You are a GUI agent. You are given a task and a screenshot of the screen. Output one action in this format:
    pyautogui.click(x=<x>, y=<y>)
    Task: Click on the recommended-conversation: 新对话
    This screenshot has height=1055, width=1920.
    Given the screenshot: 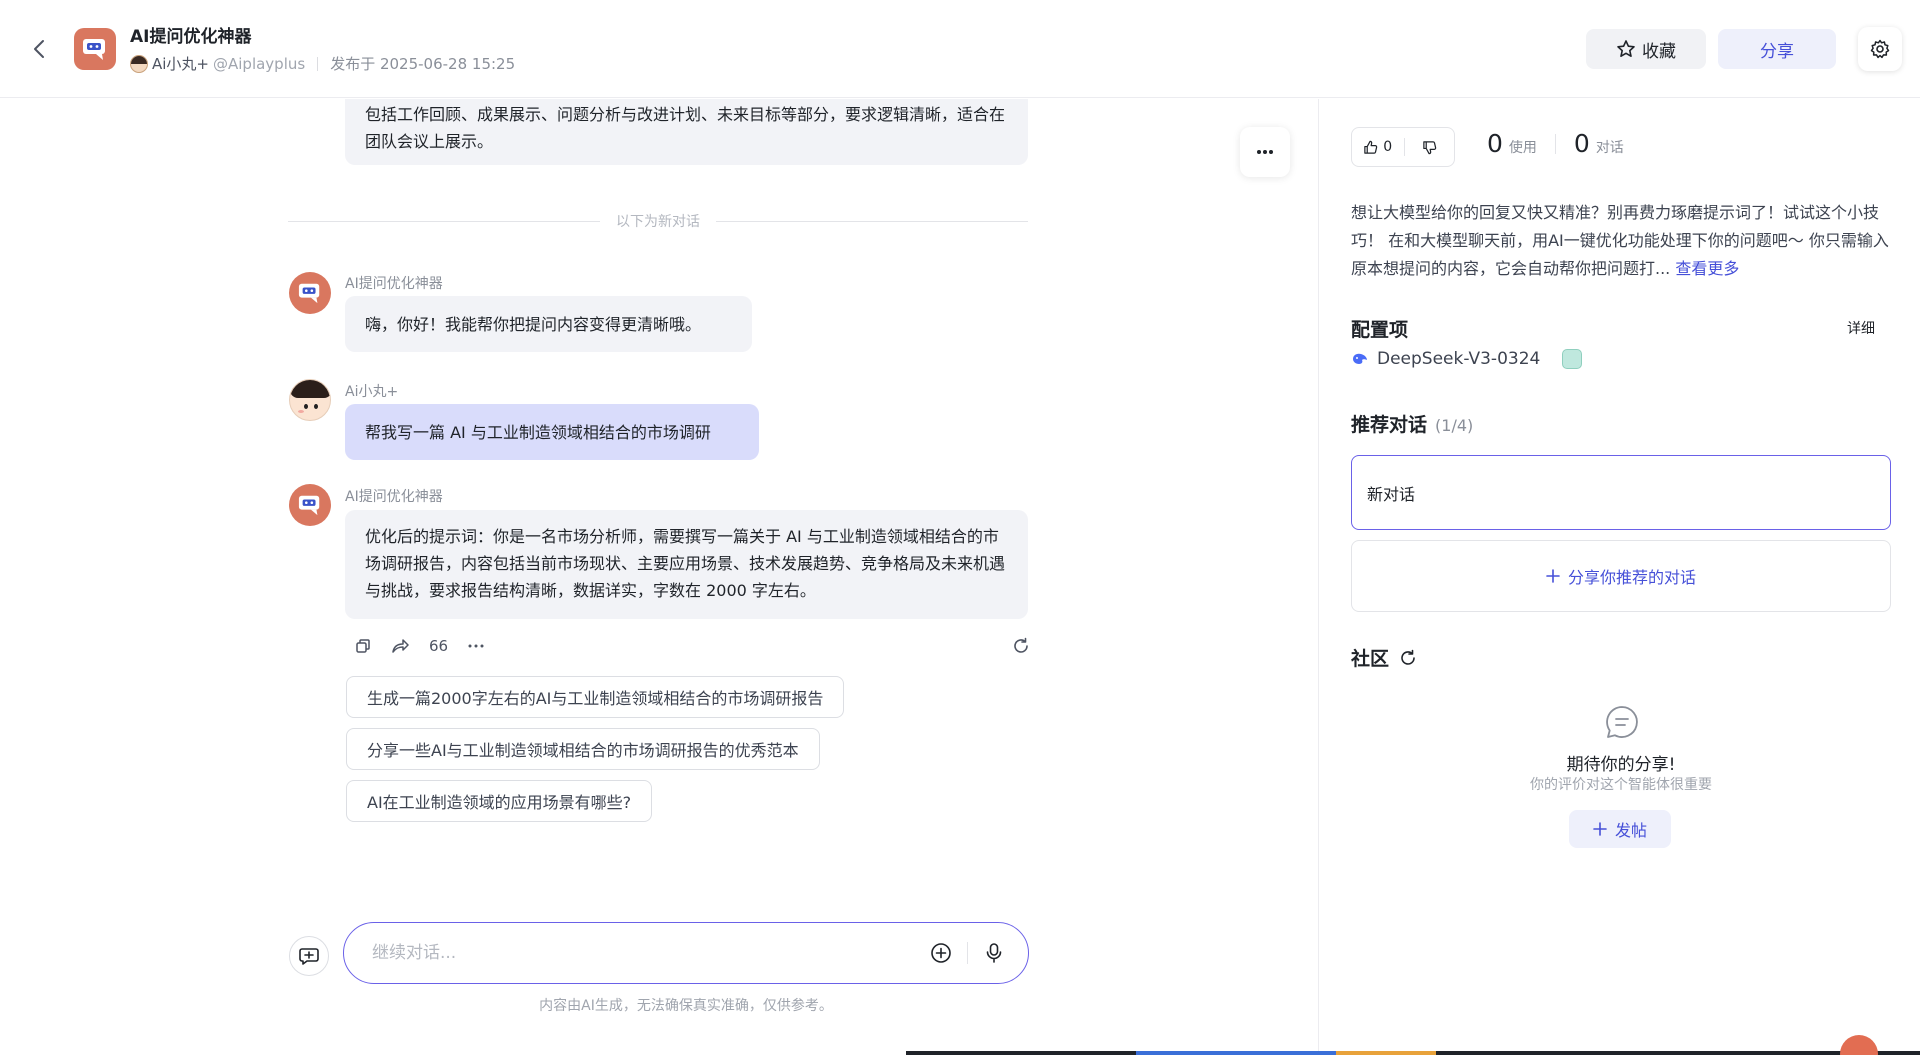 What is the action you would take?
    pyautogui.click(x=1621, y=492)
    